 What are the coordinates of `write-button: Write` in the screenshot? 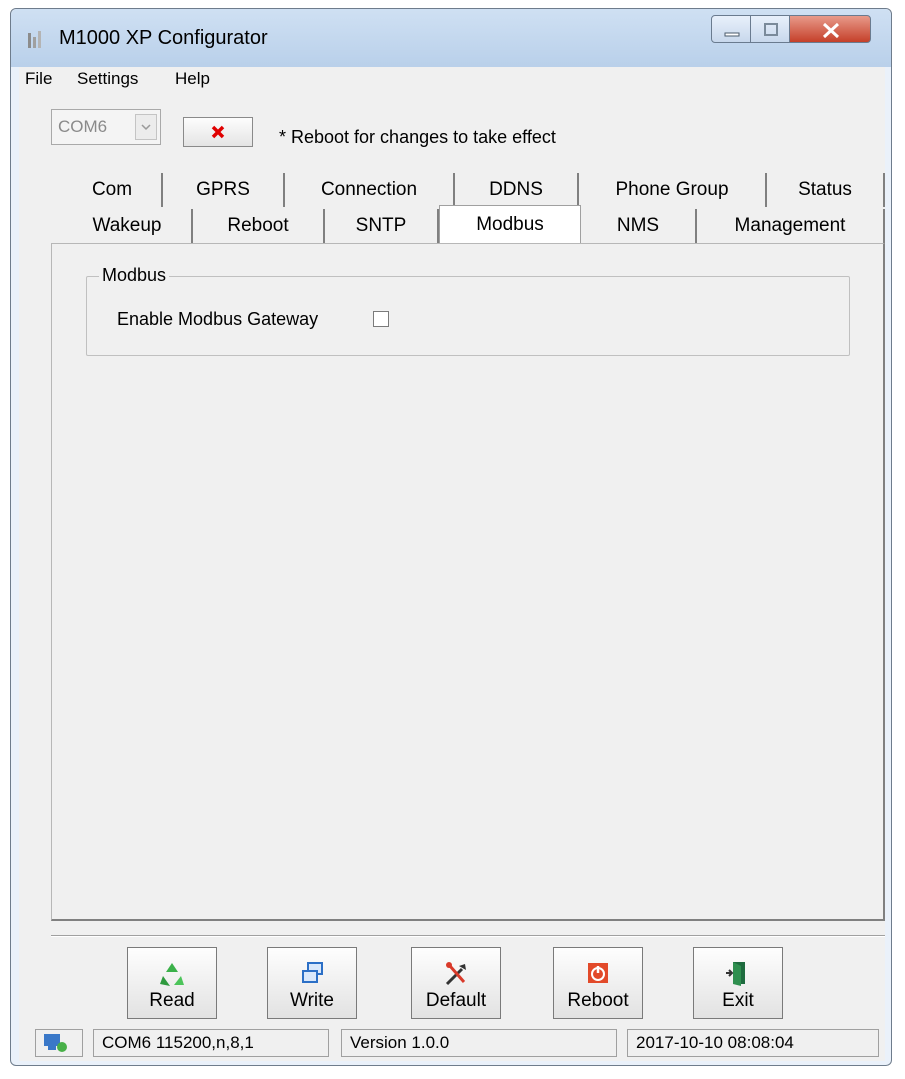 It's located at (312, 983).